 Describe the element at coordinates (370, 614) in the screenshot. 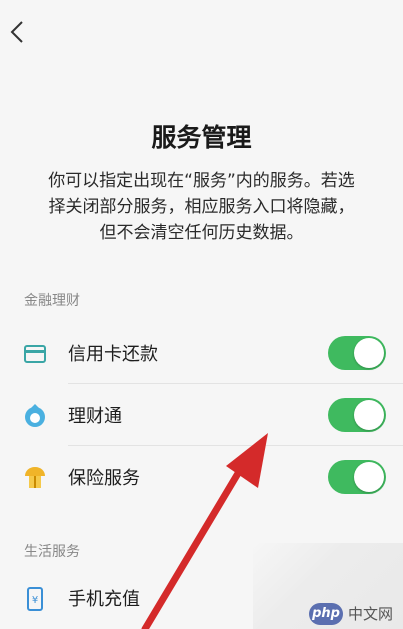

I see `watermark-text: 中文网` at that location.